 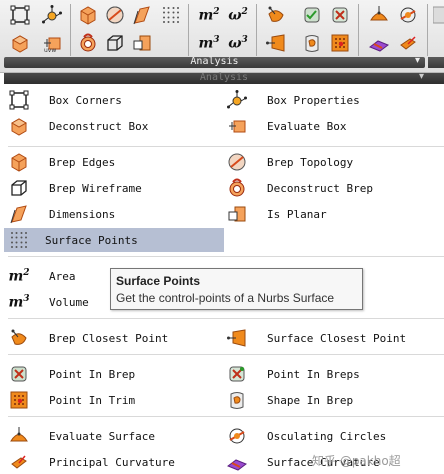 I want to click on menu-item-brep-edges: Brep Edges, so click(x=116, y=162).